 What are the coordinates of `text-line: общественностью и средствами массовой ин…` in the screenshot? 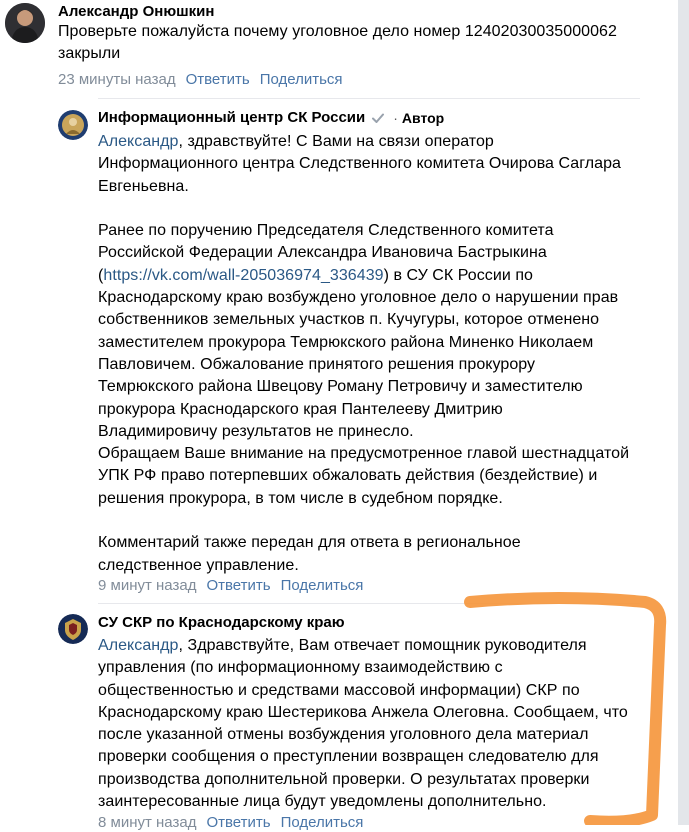 It's located at (339, 690).